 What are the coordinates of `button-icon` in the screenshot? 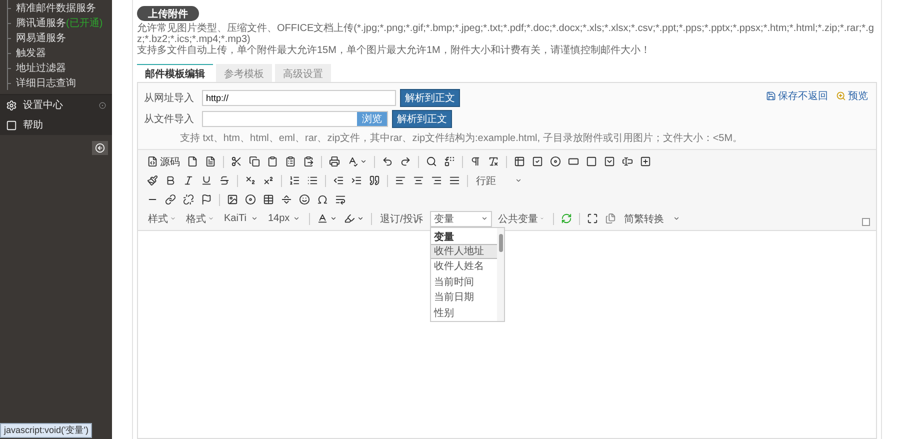 It's located at (627, 161).